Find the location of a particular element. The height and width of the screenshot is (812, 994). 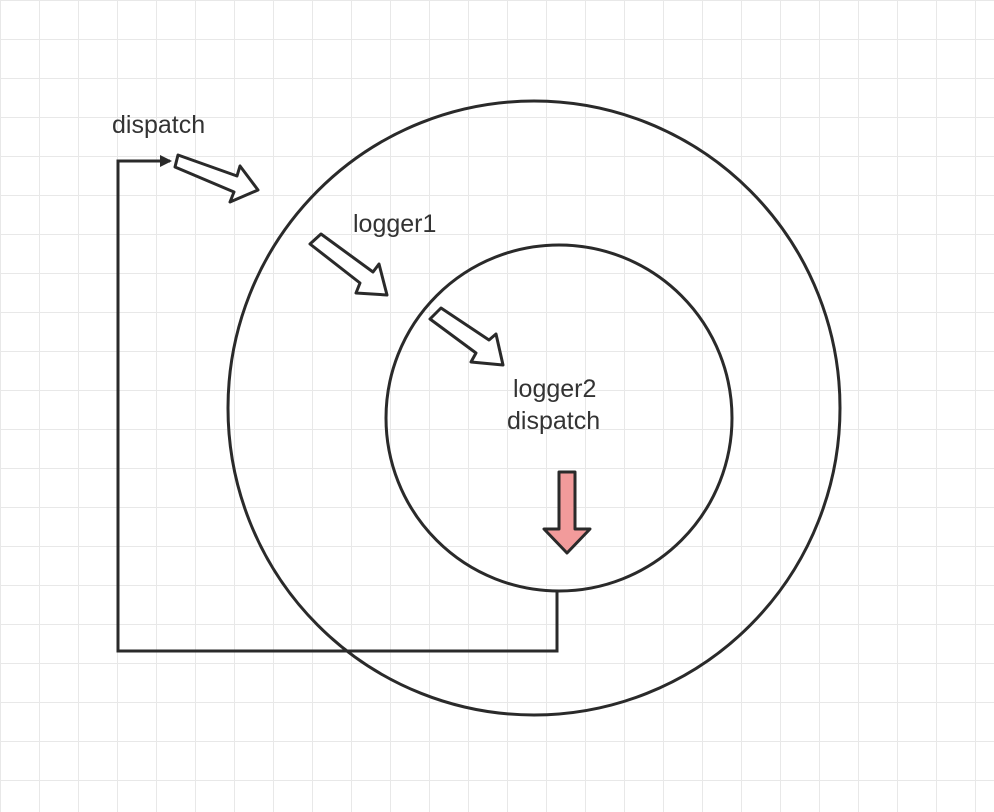

dispatch-down-arrow-icon is located at coordinates (567, 512).